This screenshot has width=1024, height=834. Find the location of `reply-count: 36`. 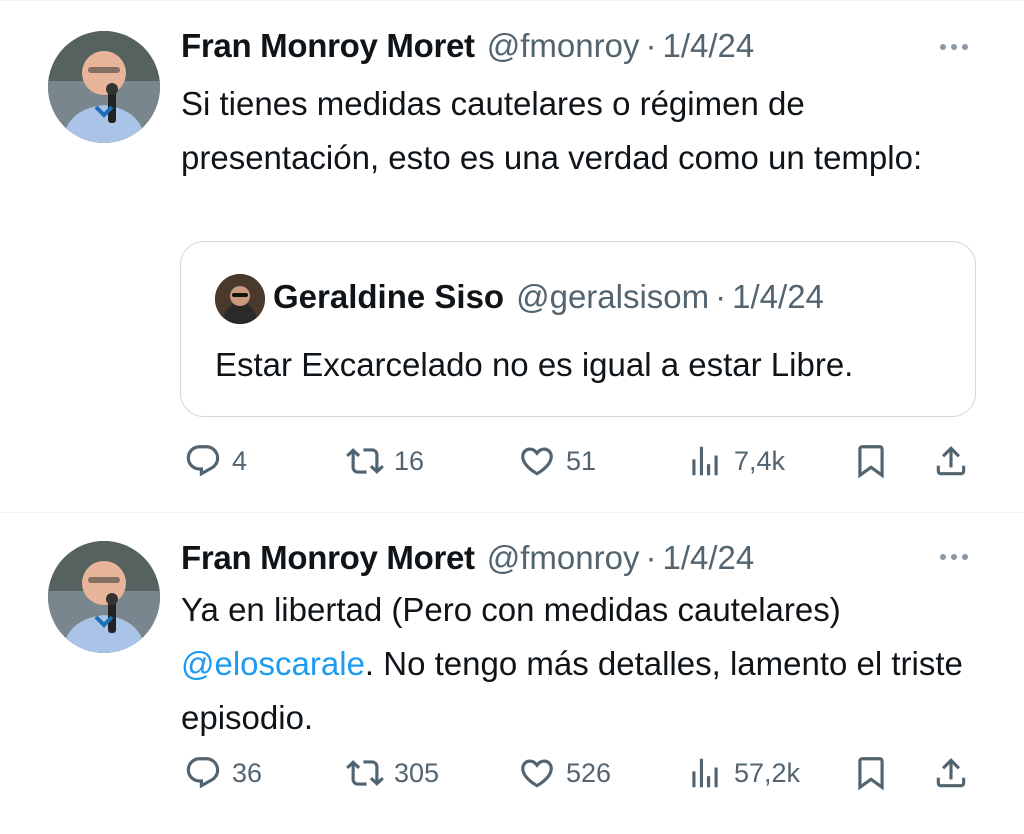

reply-count: 36 is located at coordinates (247, 772).